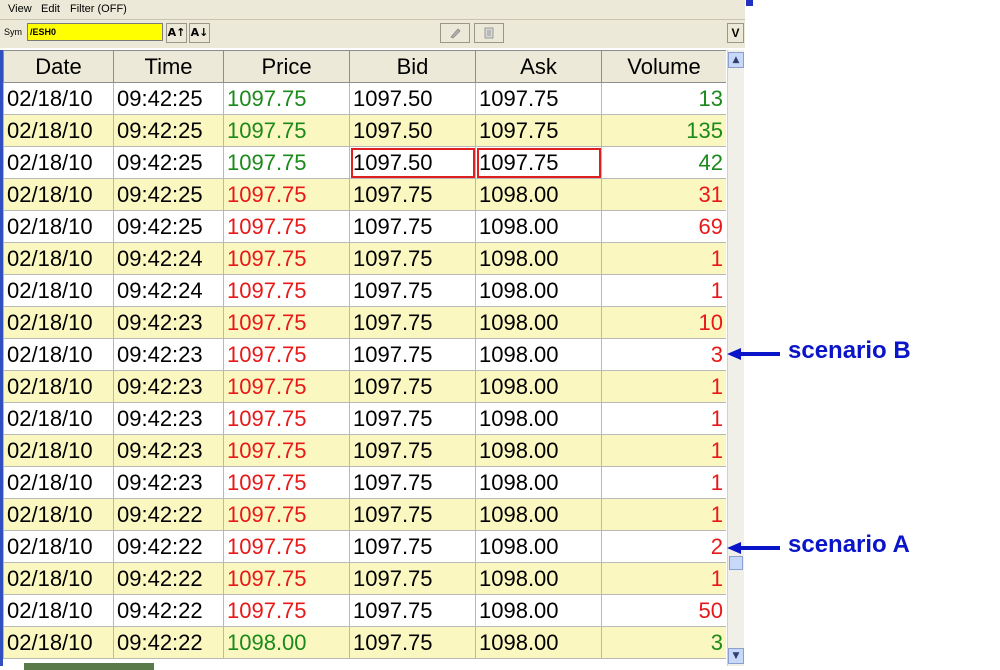 The width and height of the screenshot is (1000, 670). Describe the element at coordinates (849, 544) in the screenshot. I see `annotation-label: scenario A` at that location.